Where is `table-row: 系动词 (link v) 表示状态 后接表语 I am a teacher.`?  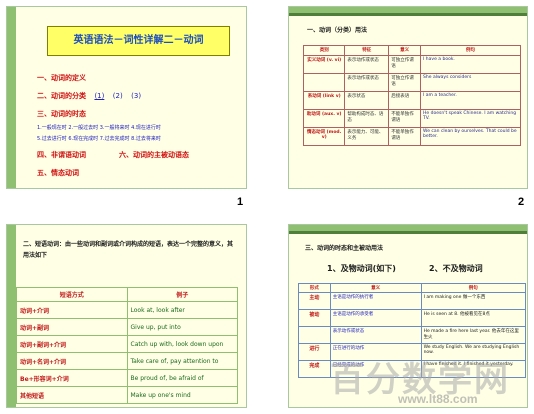 table-row: 系动词 (link v) 表示状态 后接表语 I am a teacher. is located at coordinates (411, 100).